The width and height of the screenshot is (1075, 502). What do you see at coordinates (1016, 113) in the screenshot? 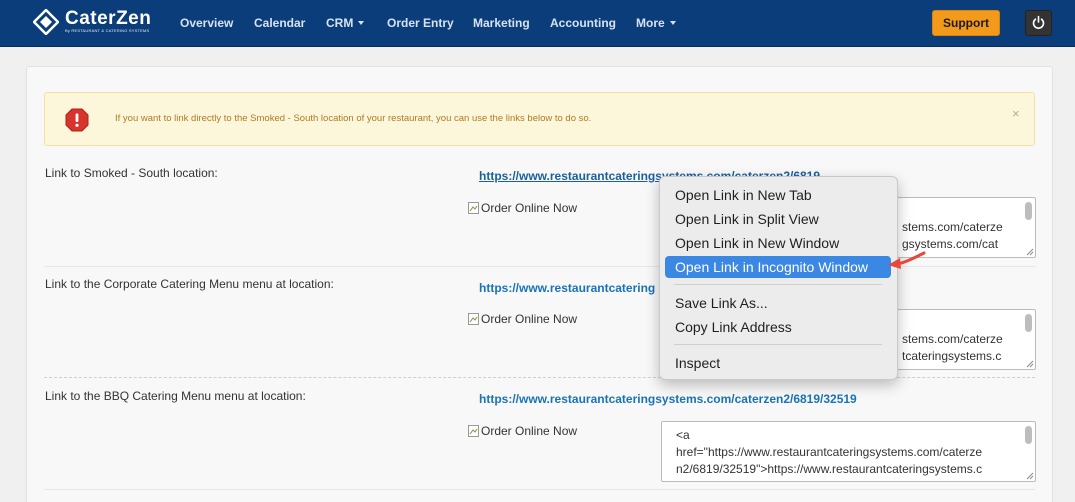
I see `close-icon: ×` at bounding box center [1016, 113].